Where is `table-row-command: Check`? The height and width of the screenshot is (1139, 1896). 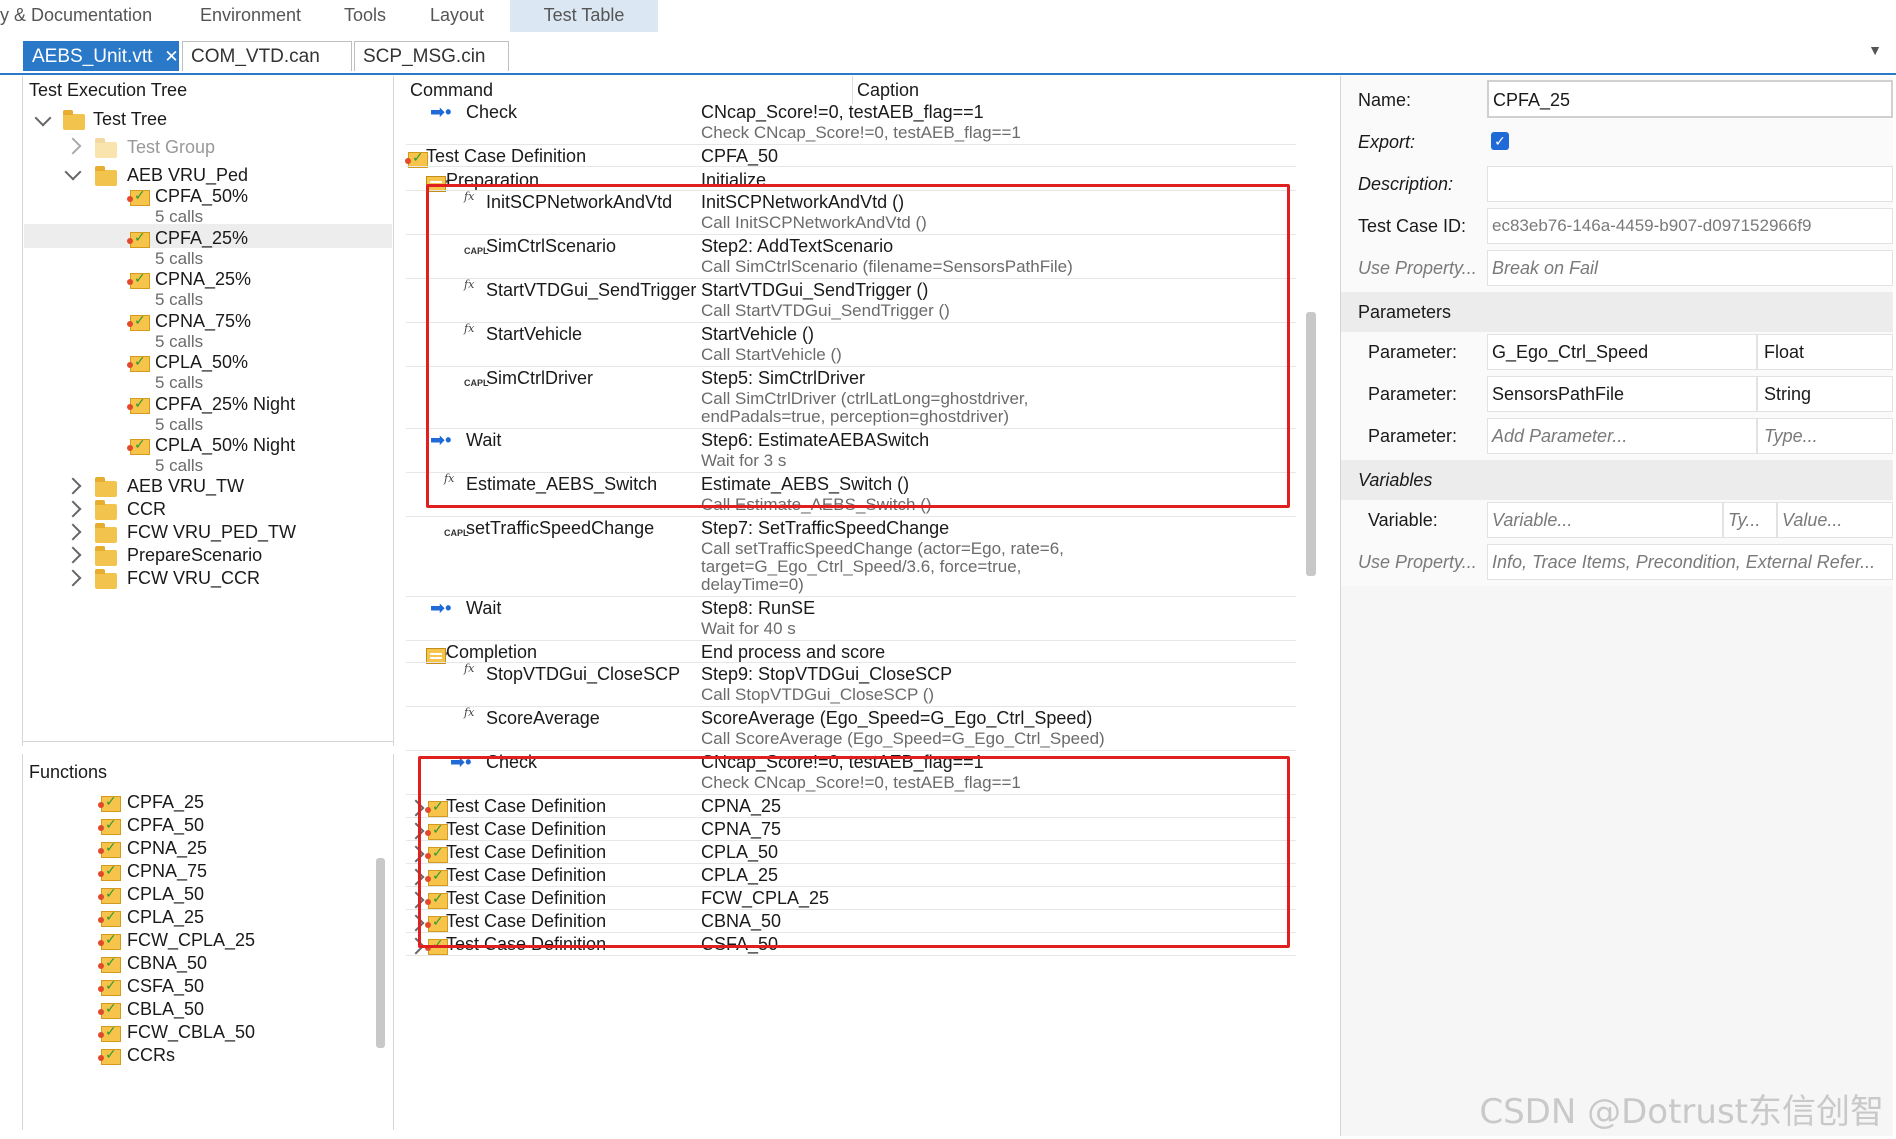
table-row-command: Check is located at coordinates (491, 112).